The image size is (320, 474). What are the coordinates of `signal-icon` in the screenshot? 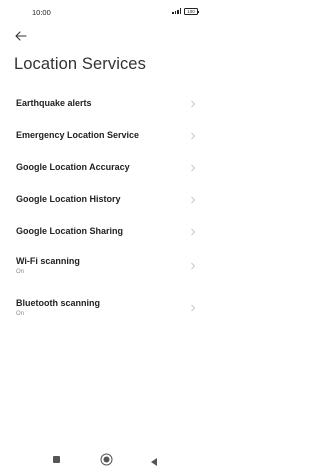 It's located at (176, 11).